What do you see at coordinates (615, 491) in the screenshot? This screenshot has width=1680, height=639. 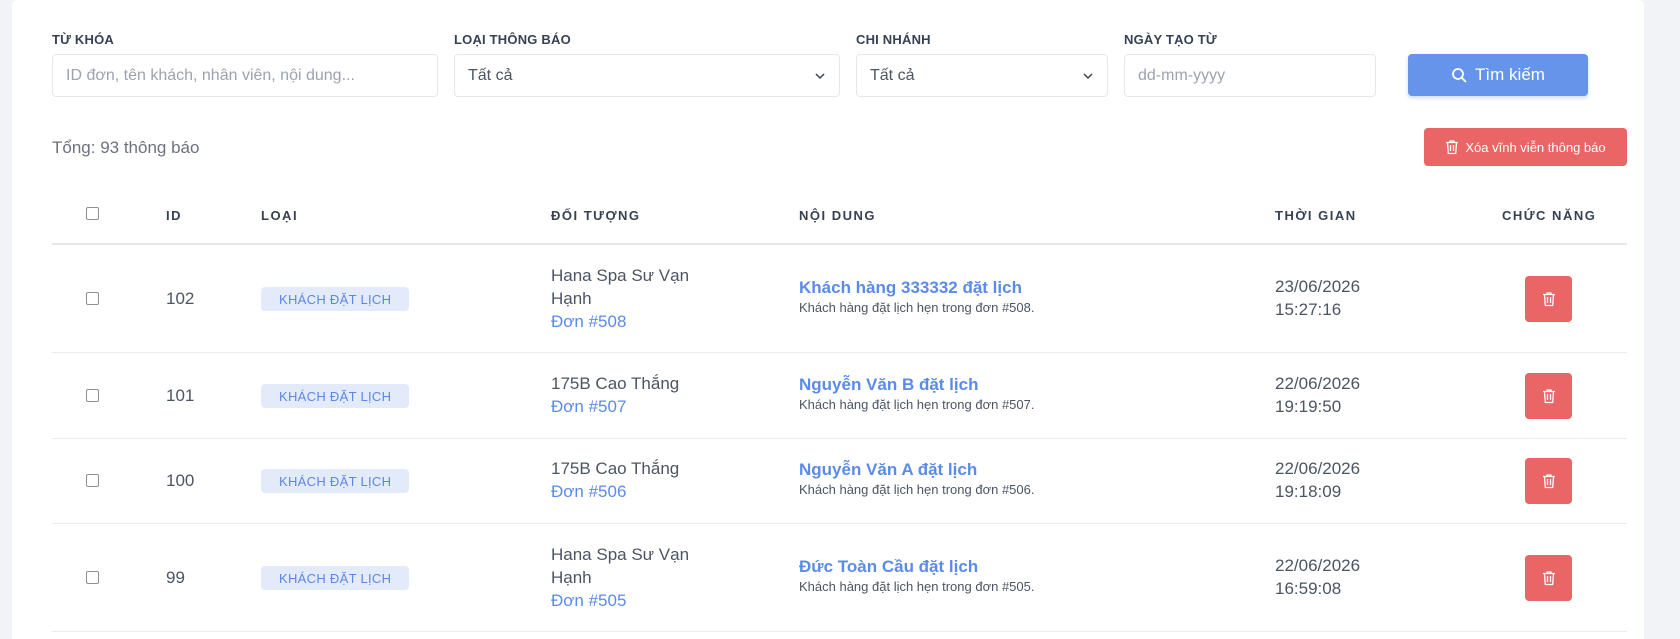 I see `order-link: Đơn #506` at bounding box center [615, 491].